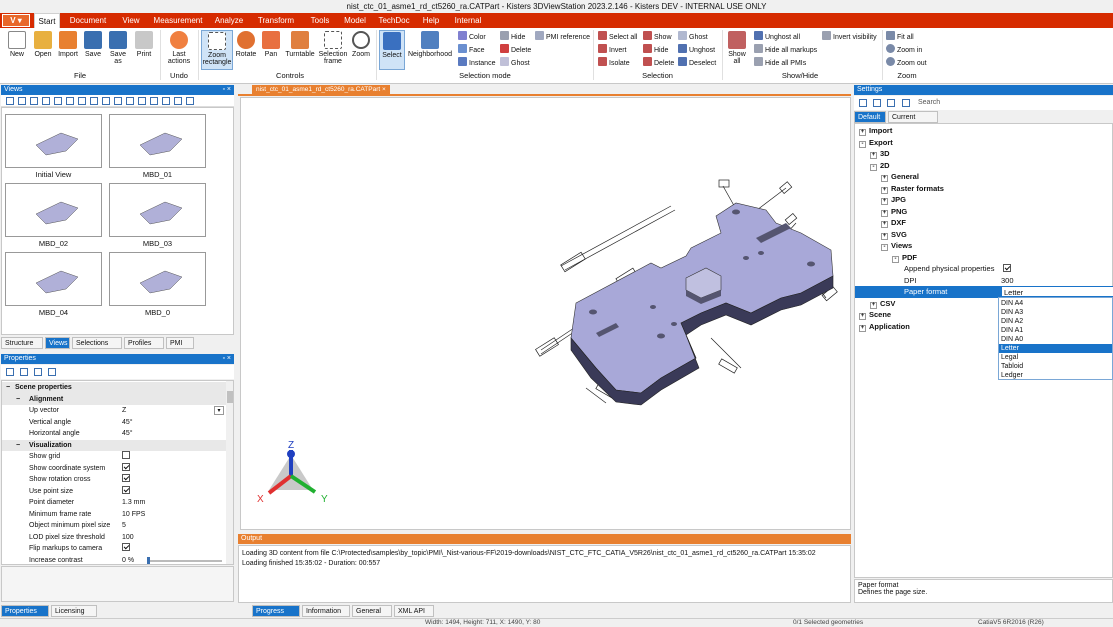  What do you see at coordinates (219, 410) in the screenshot?
I see `chevron-down-icon: ▾` at bounding box center [219, 410].